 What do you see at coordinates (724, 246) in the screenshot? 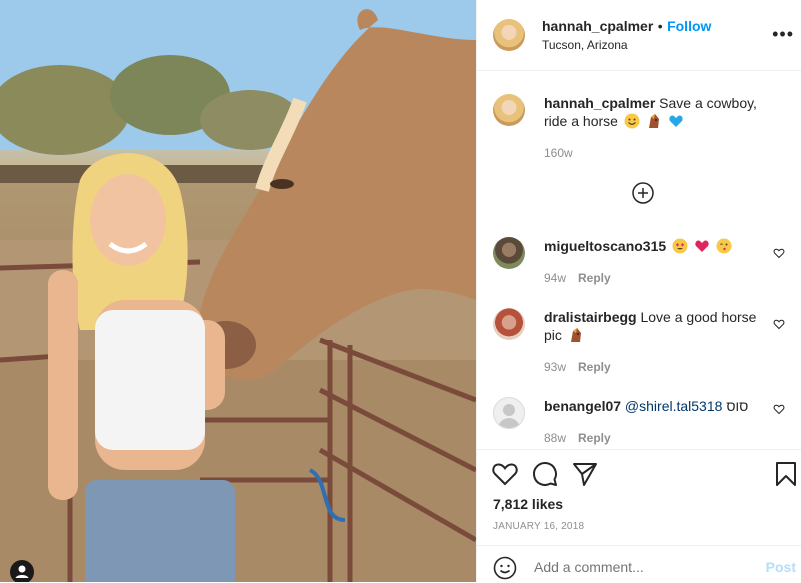
I see `kiss-emoji-icon` at bounding box center [724, 246].